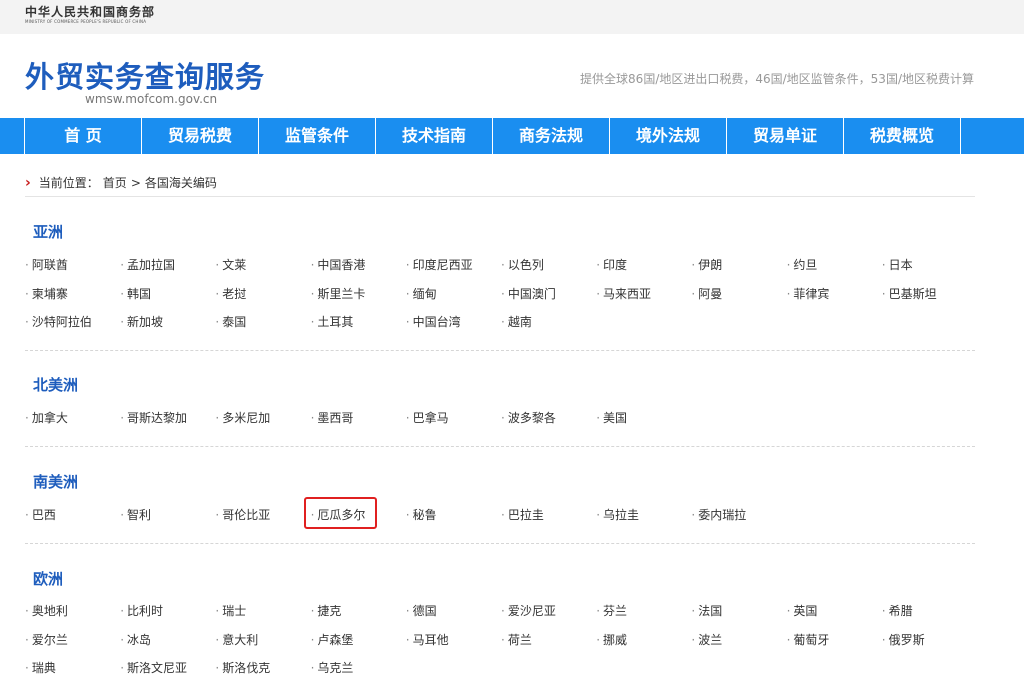 This screenshot has height=697, width=1024. I want to click on country-link: · 冰岛, so click(135, 639).